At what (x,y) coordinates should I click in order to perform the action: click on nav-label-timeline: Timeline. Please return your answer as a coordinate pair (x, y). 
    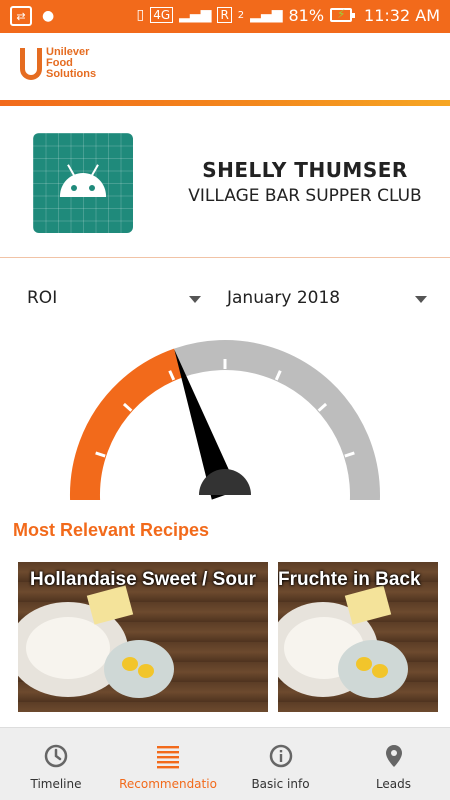
    Looking at the image, I should click on (56, 784).